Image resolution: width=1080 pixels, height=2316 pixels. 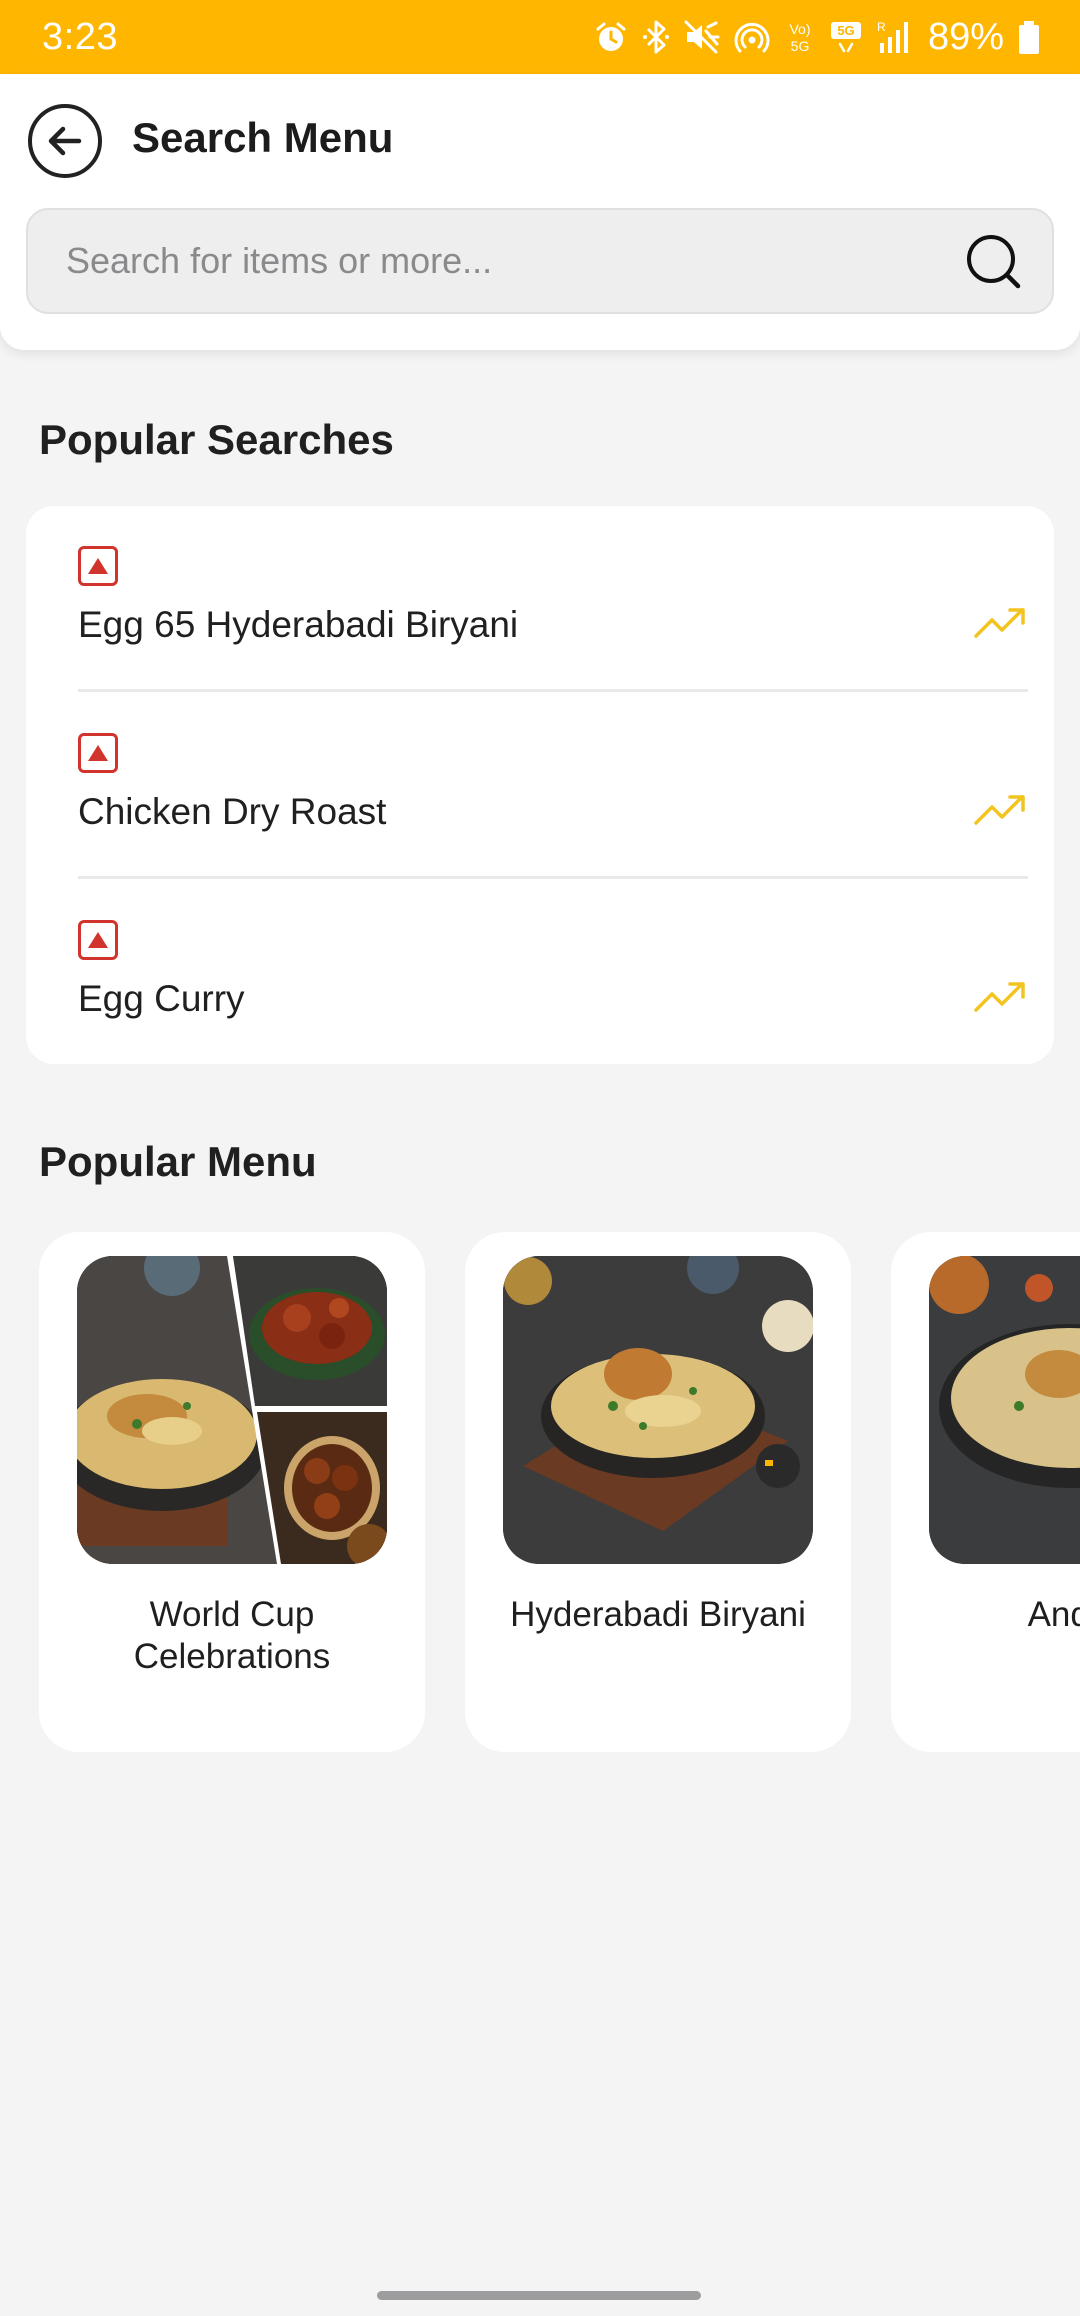 I want to click on header: Search Menu, so click(x=540, y=212).